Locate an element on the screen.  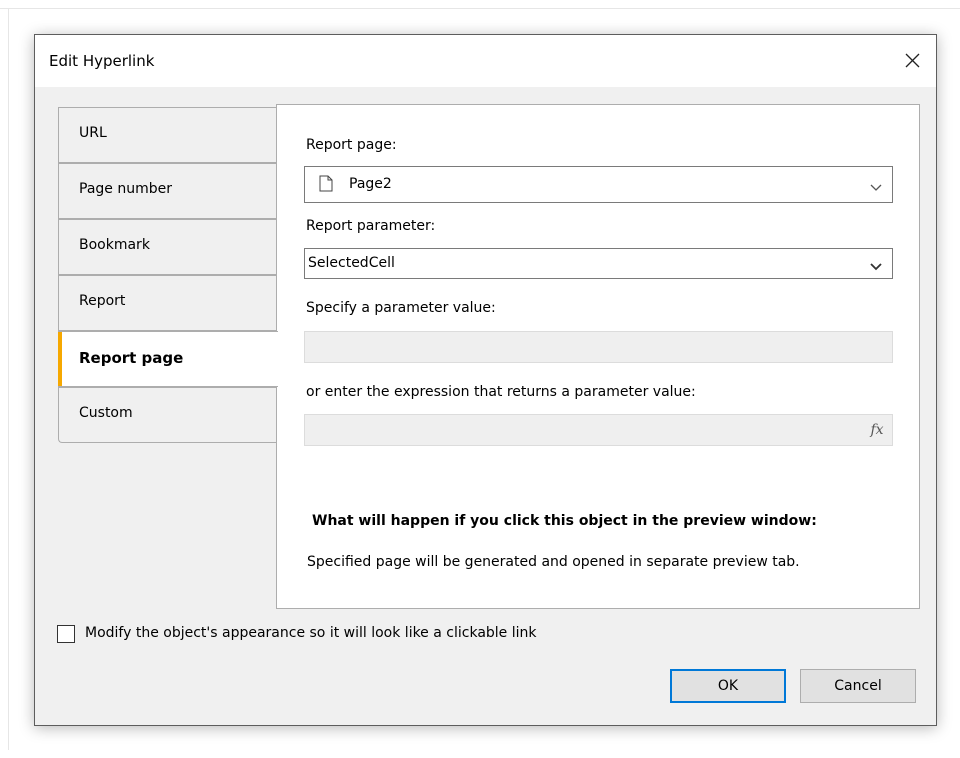
modify-appearance-checkbox is located at coordinates (66, 634).